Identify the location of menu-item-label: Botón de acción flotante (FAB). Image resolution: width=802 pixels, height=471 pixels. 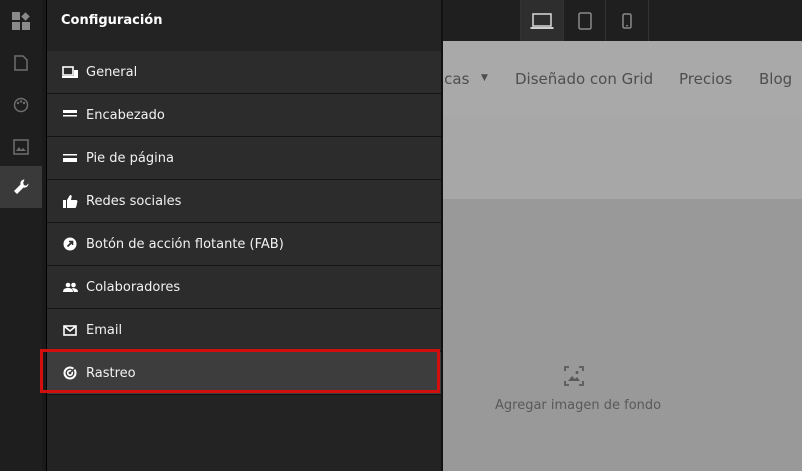
(185, 244).